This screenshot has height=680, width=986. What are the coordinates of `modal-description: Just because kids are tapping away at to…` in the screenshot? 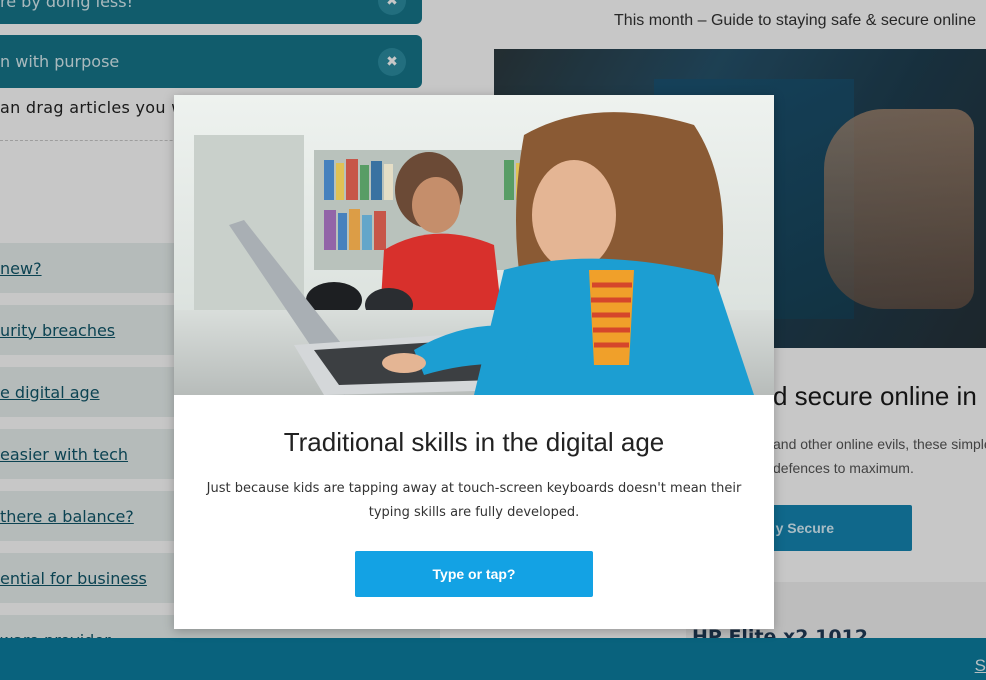 It's located at (474, 500).